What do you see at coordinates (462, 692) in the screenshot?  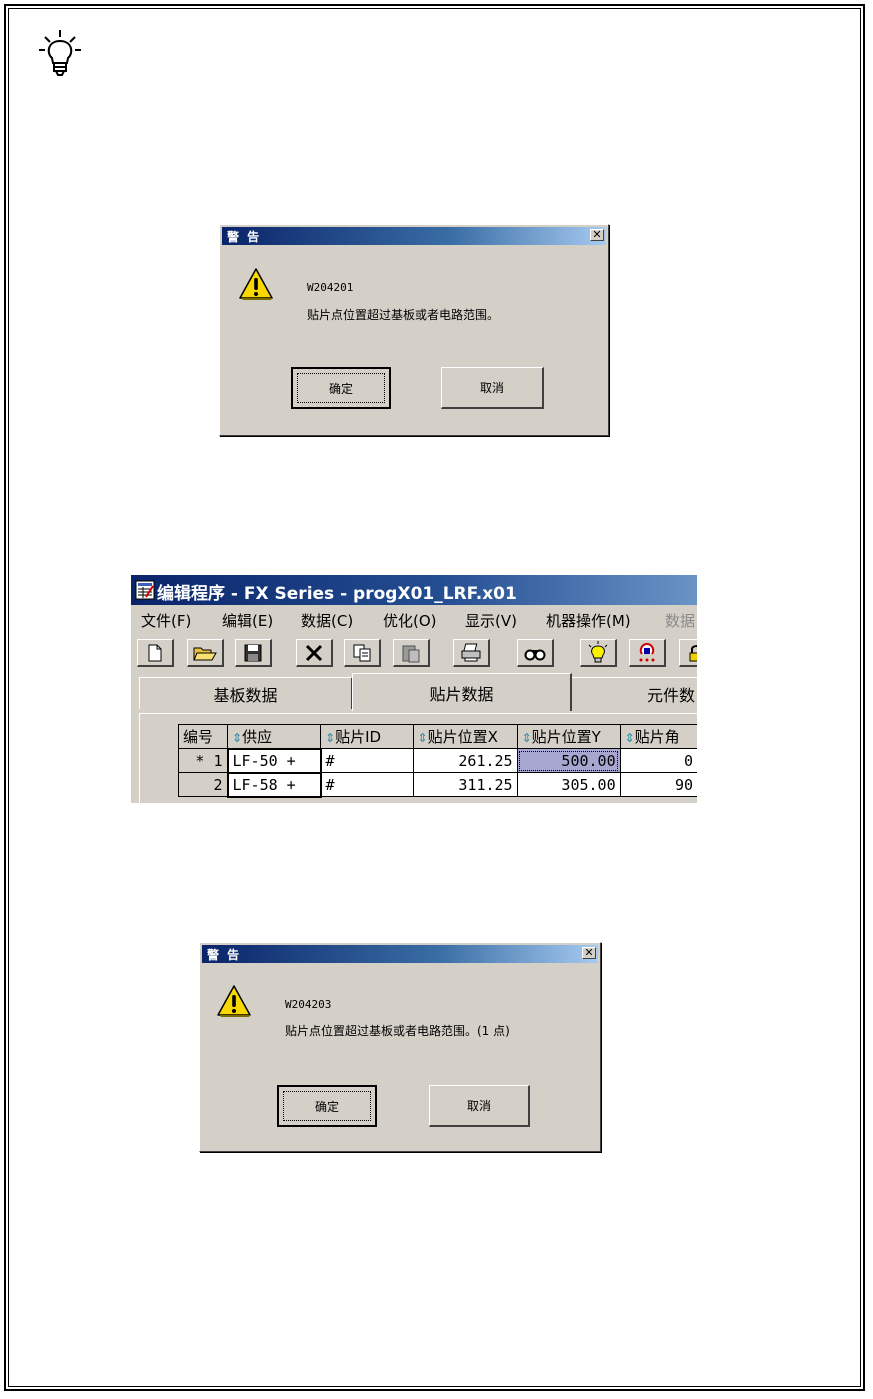 I see `tab-placement-data: 贴片数据` at bounding box center [462, 692].